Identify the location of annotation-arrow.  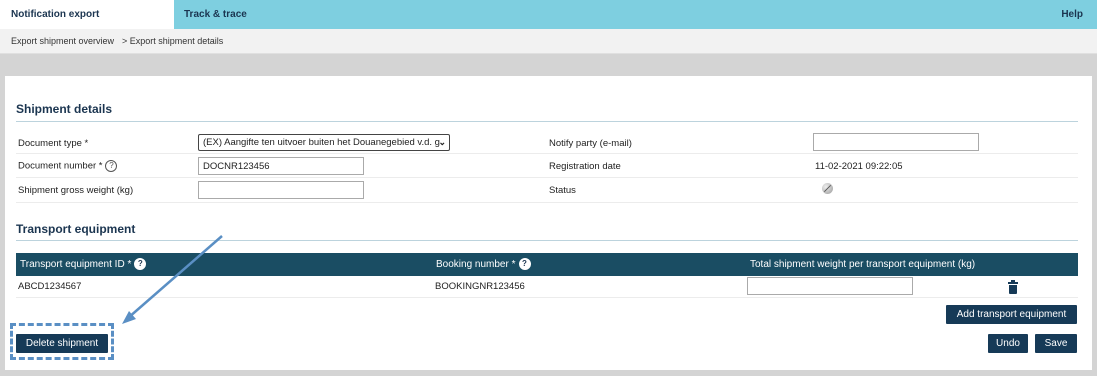
(172, 279).